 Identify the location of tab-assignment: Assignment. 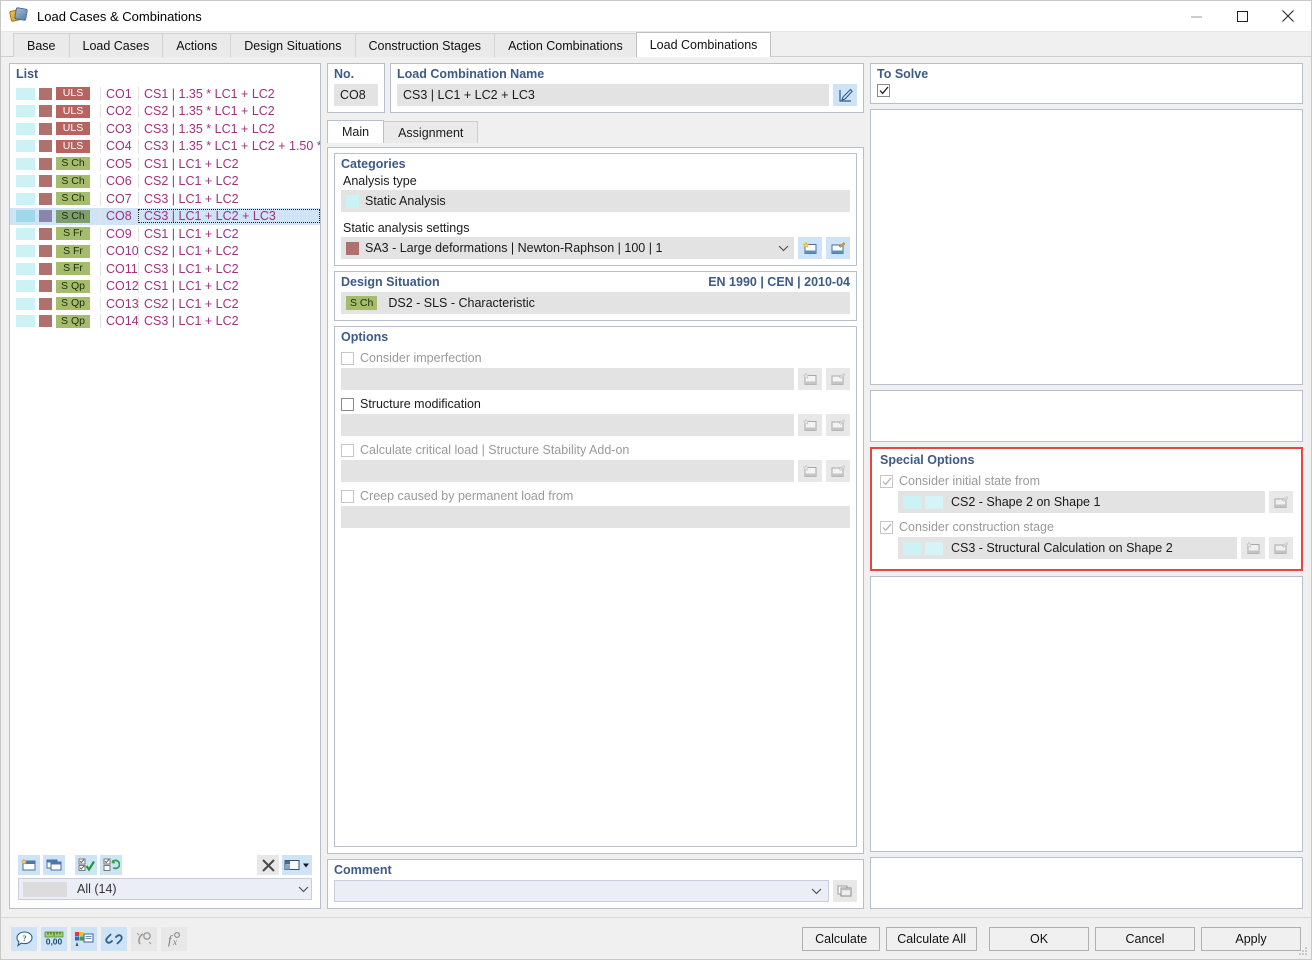
(431, 132).